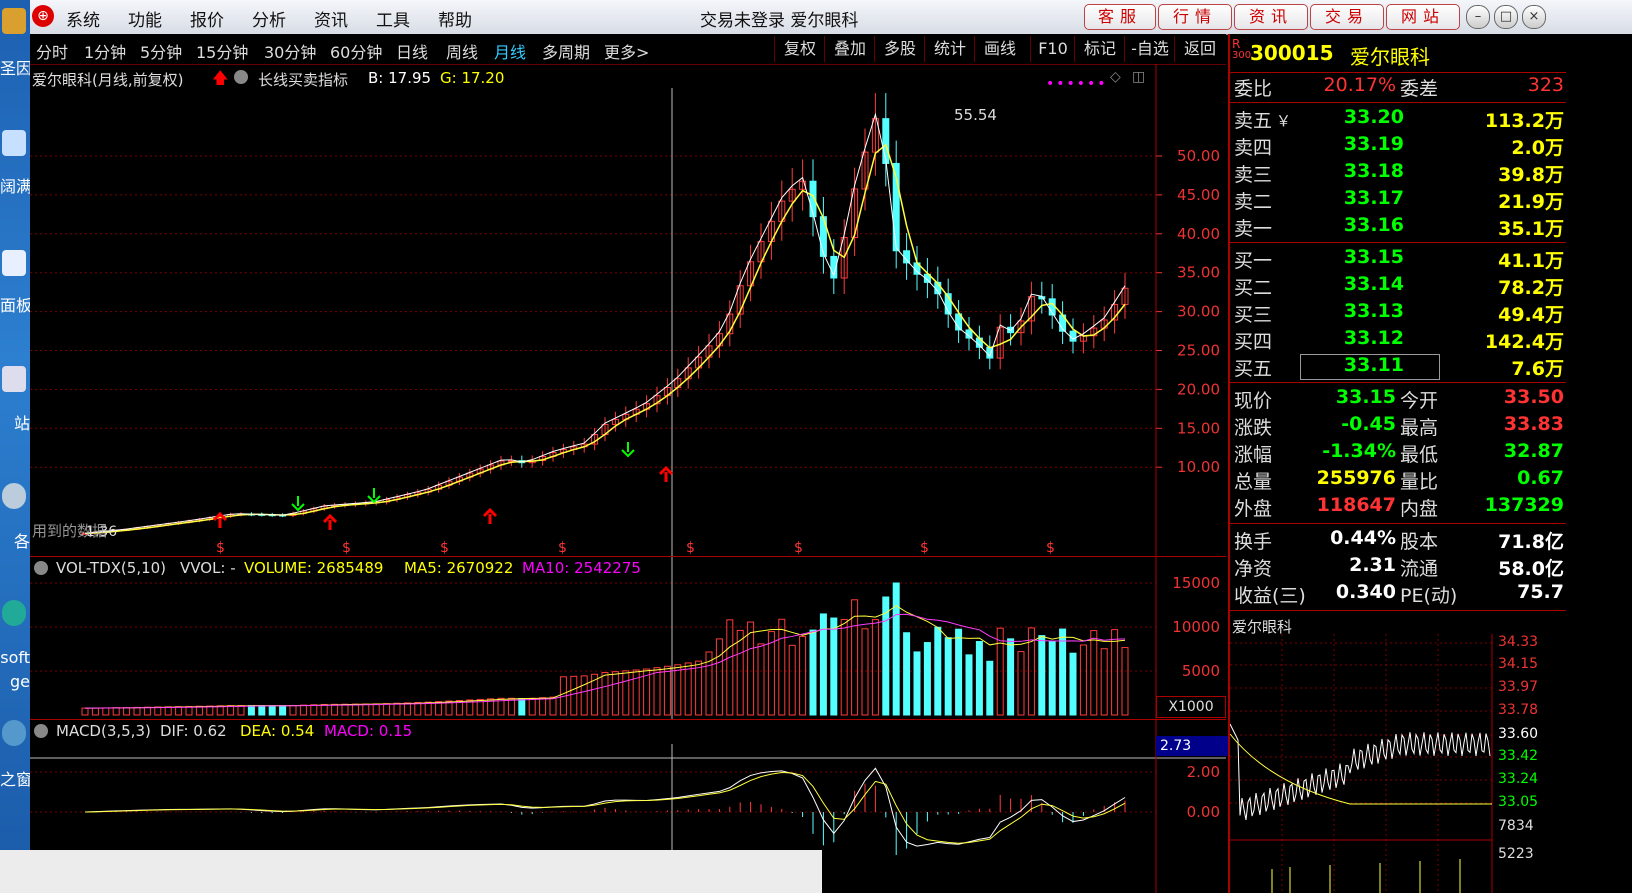  What do you see at coordinates (1195, 17) in the screenshot?
I see `market-button: 行情` at bounding box center [1195, 17].